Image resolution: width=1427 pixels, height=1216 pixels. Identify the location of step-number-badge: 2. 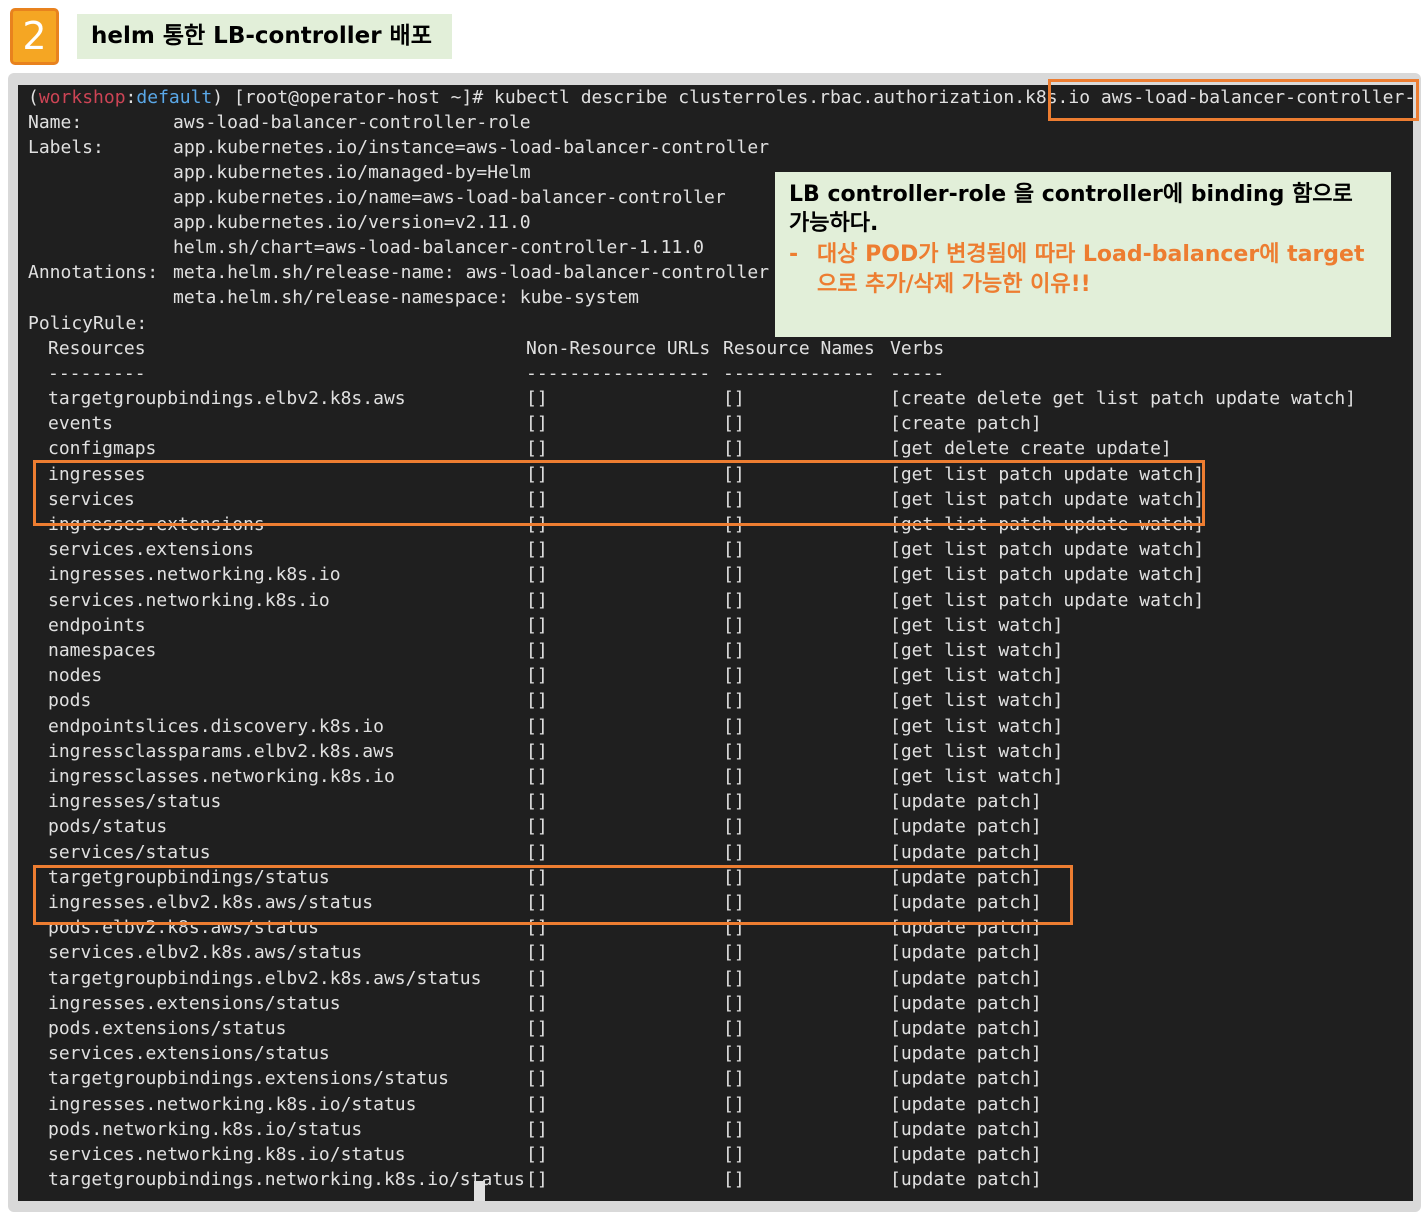
(34, 36).